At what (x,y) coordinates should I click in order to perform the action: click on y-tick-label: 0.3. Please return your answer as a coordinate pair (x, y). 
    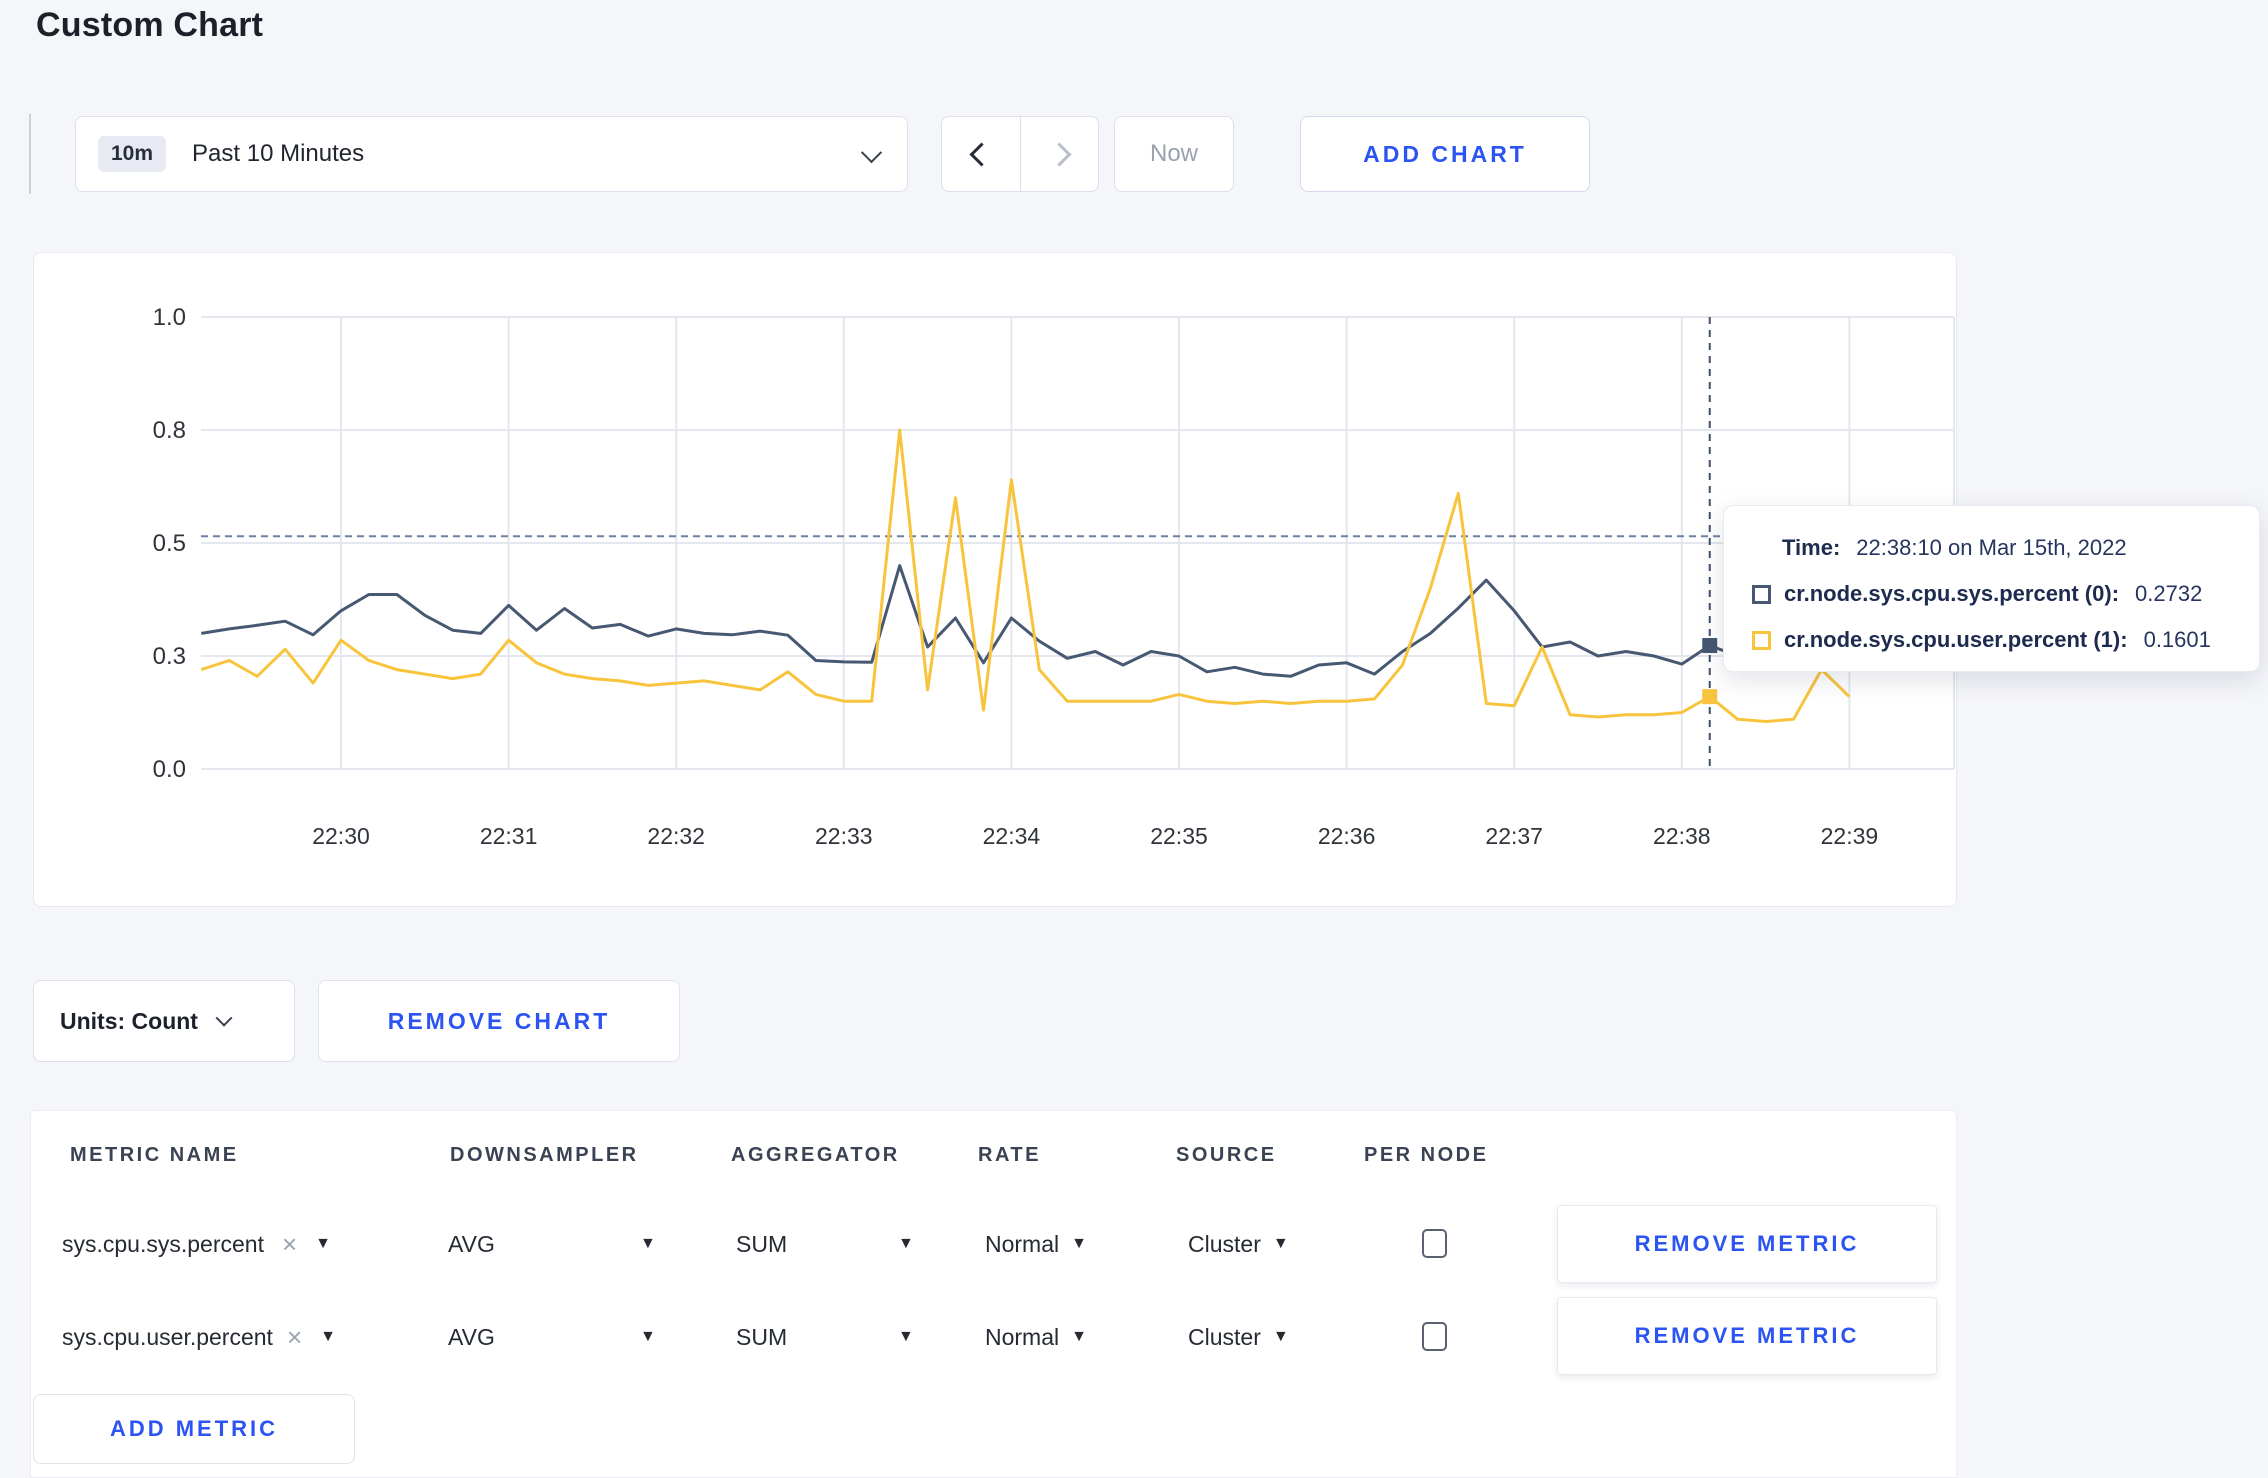
    Looking at the image, I should click on (169, 656).